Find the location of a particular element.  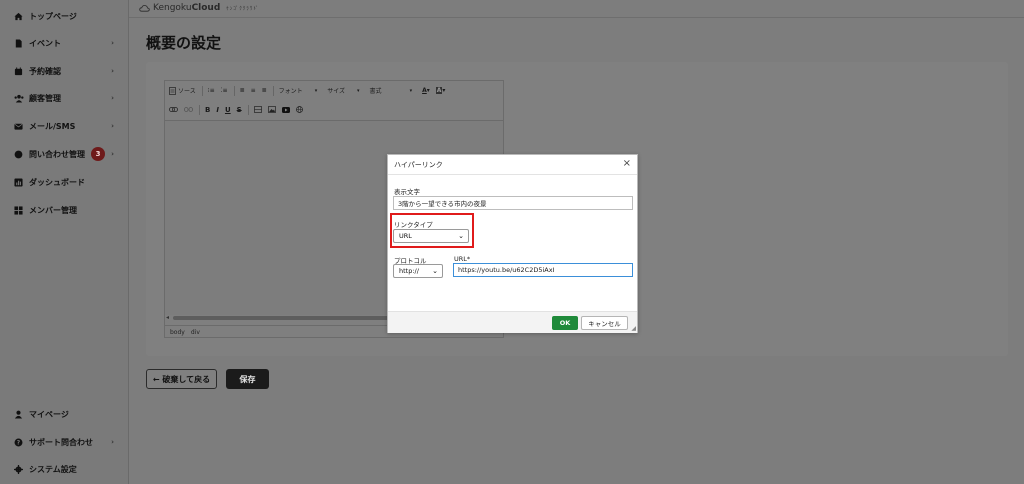

underline-icon: U is located at coordinates (228, 110).